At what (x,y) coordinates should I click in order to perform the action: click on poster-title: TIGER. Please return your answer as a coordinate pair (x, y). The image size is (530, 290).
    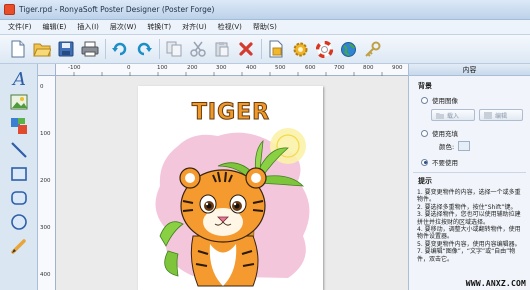
    Looking at the image, I should click on (231, 113).